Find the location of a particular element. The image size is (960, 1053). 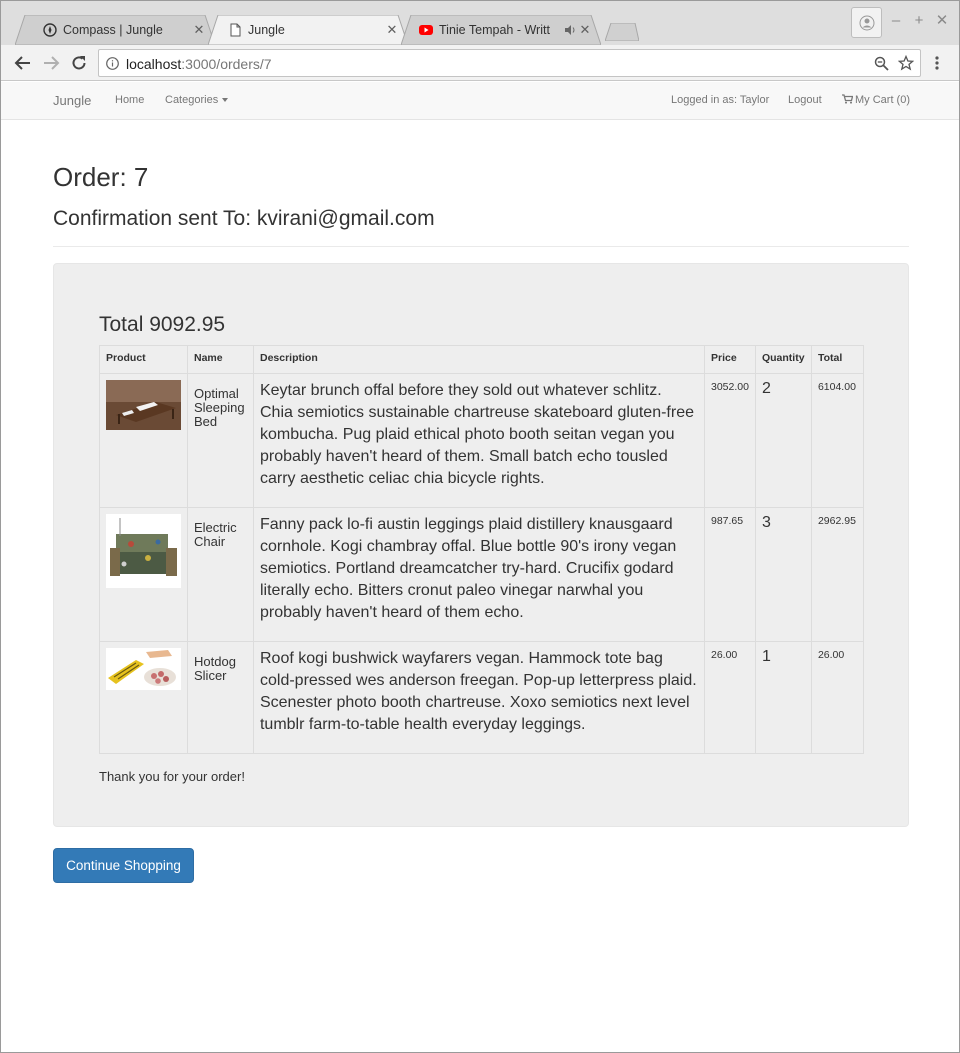

product-price: 987.65 is located at coordinates (729, 574).